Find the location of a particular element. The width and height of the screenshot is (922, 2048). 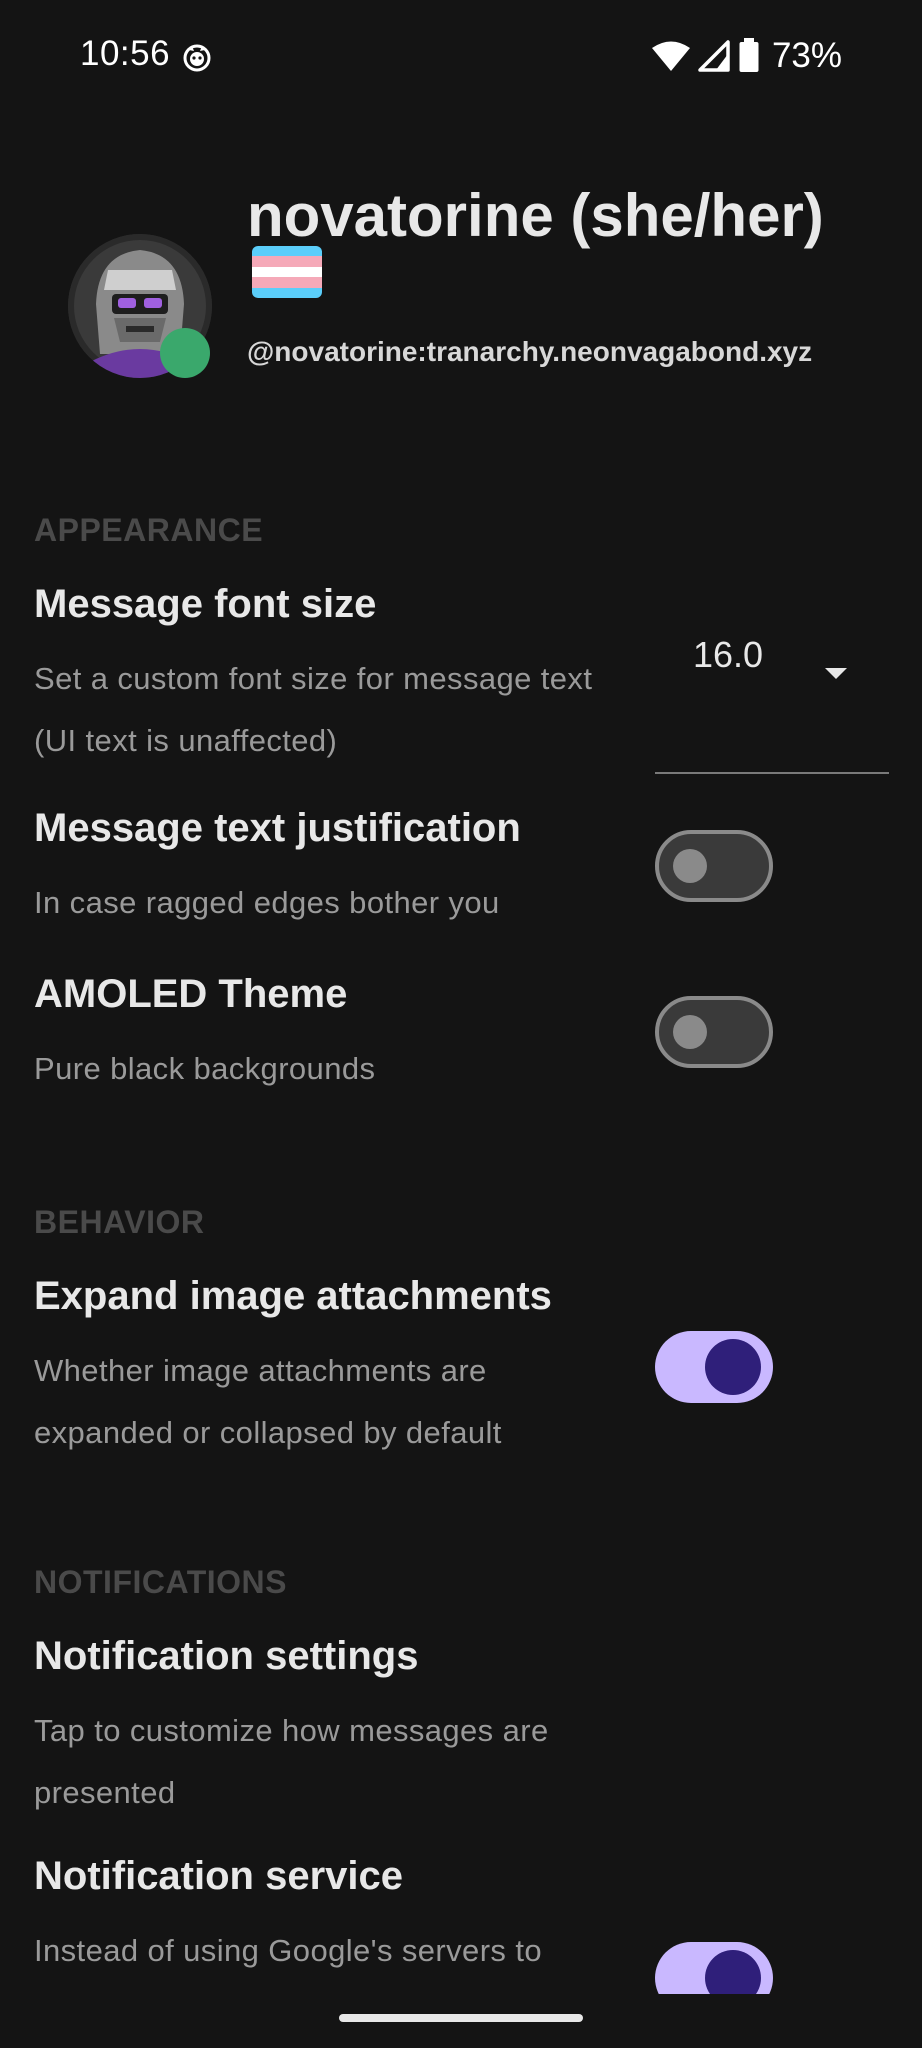

gesture-navigation-bar is located at coordinates (461, 2018).